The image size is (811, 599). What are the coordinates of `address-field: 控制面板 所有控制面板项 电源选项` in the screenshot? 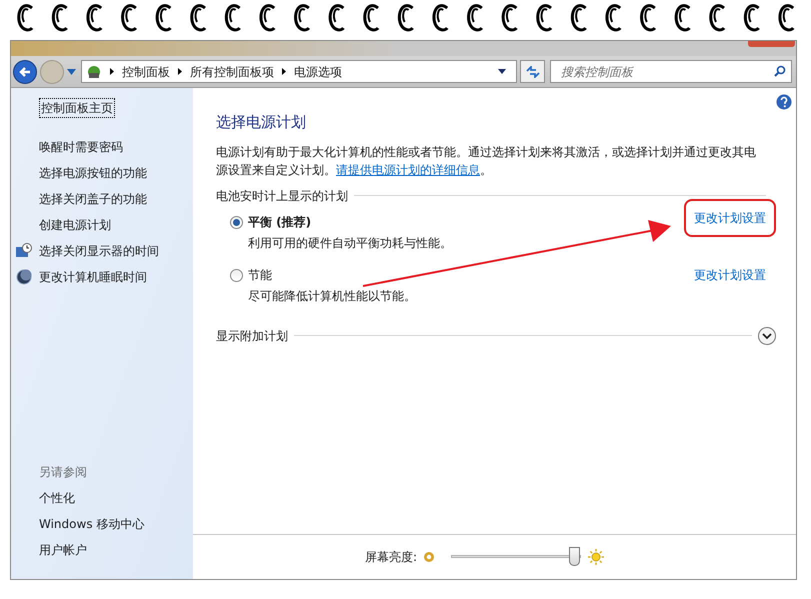 It's located at (299, 71).